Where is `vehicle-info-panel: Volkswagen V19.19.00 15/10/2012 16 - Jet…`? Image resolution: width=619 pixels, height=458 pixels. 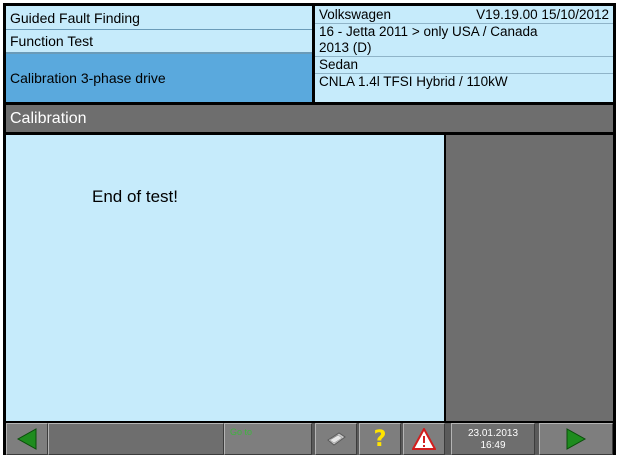
vehicle-info-panel: Volkswagen V19.19.00 15/10/2012 16 - Jet… is located at coordinates (464, 54).